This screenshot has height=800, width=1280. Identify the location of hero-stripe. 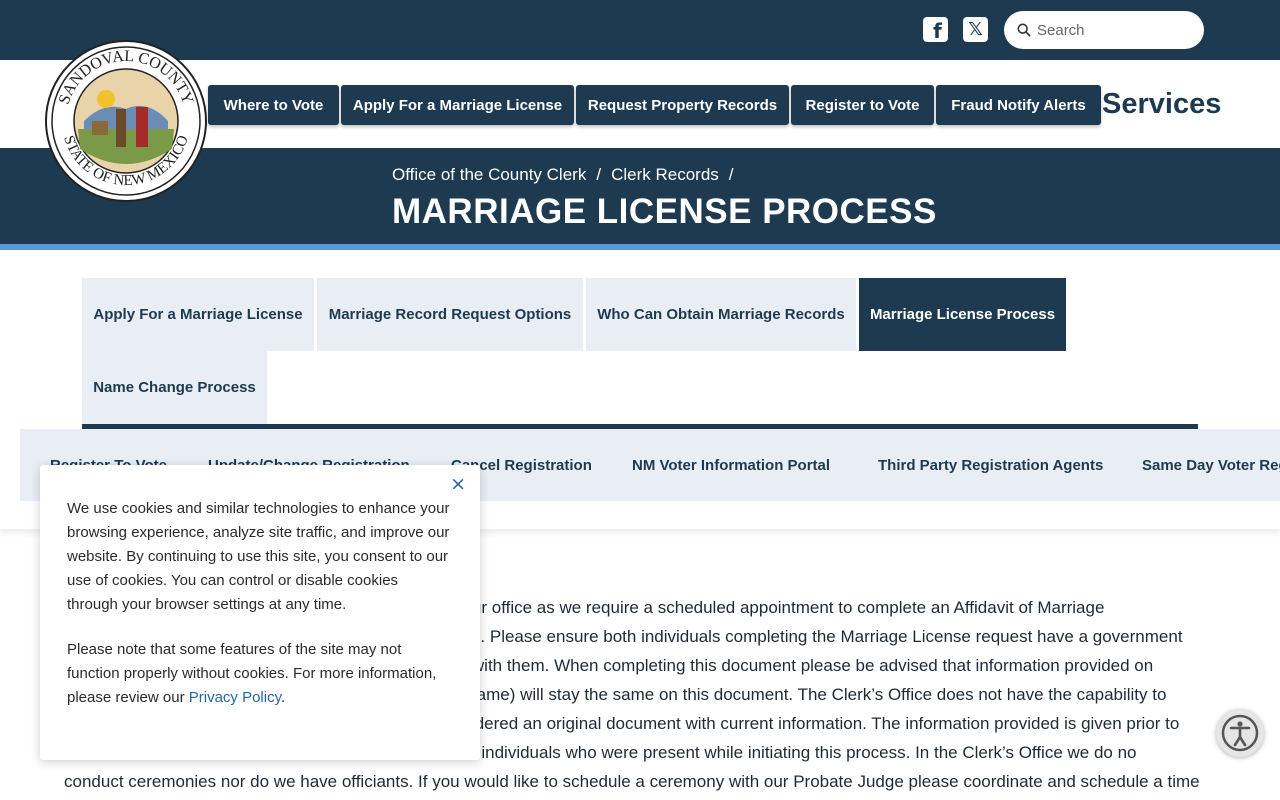
(640, 247).